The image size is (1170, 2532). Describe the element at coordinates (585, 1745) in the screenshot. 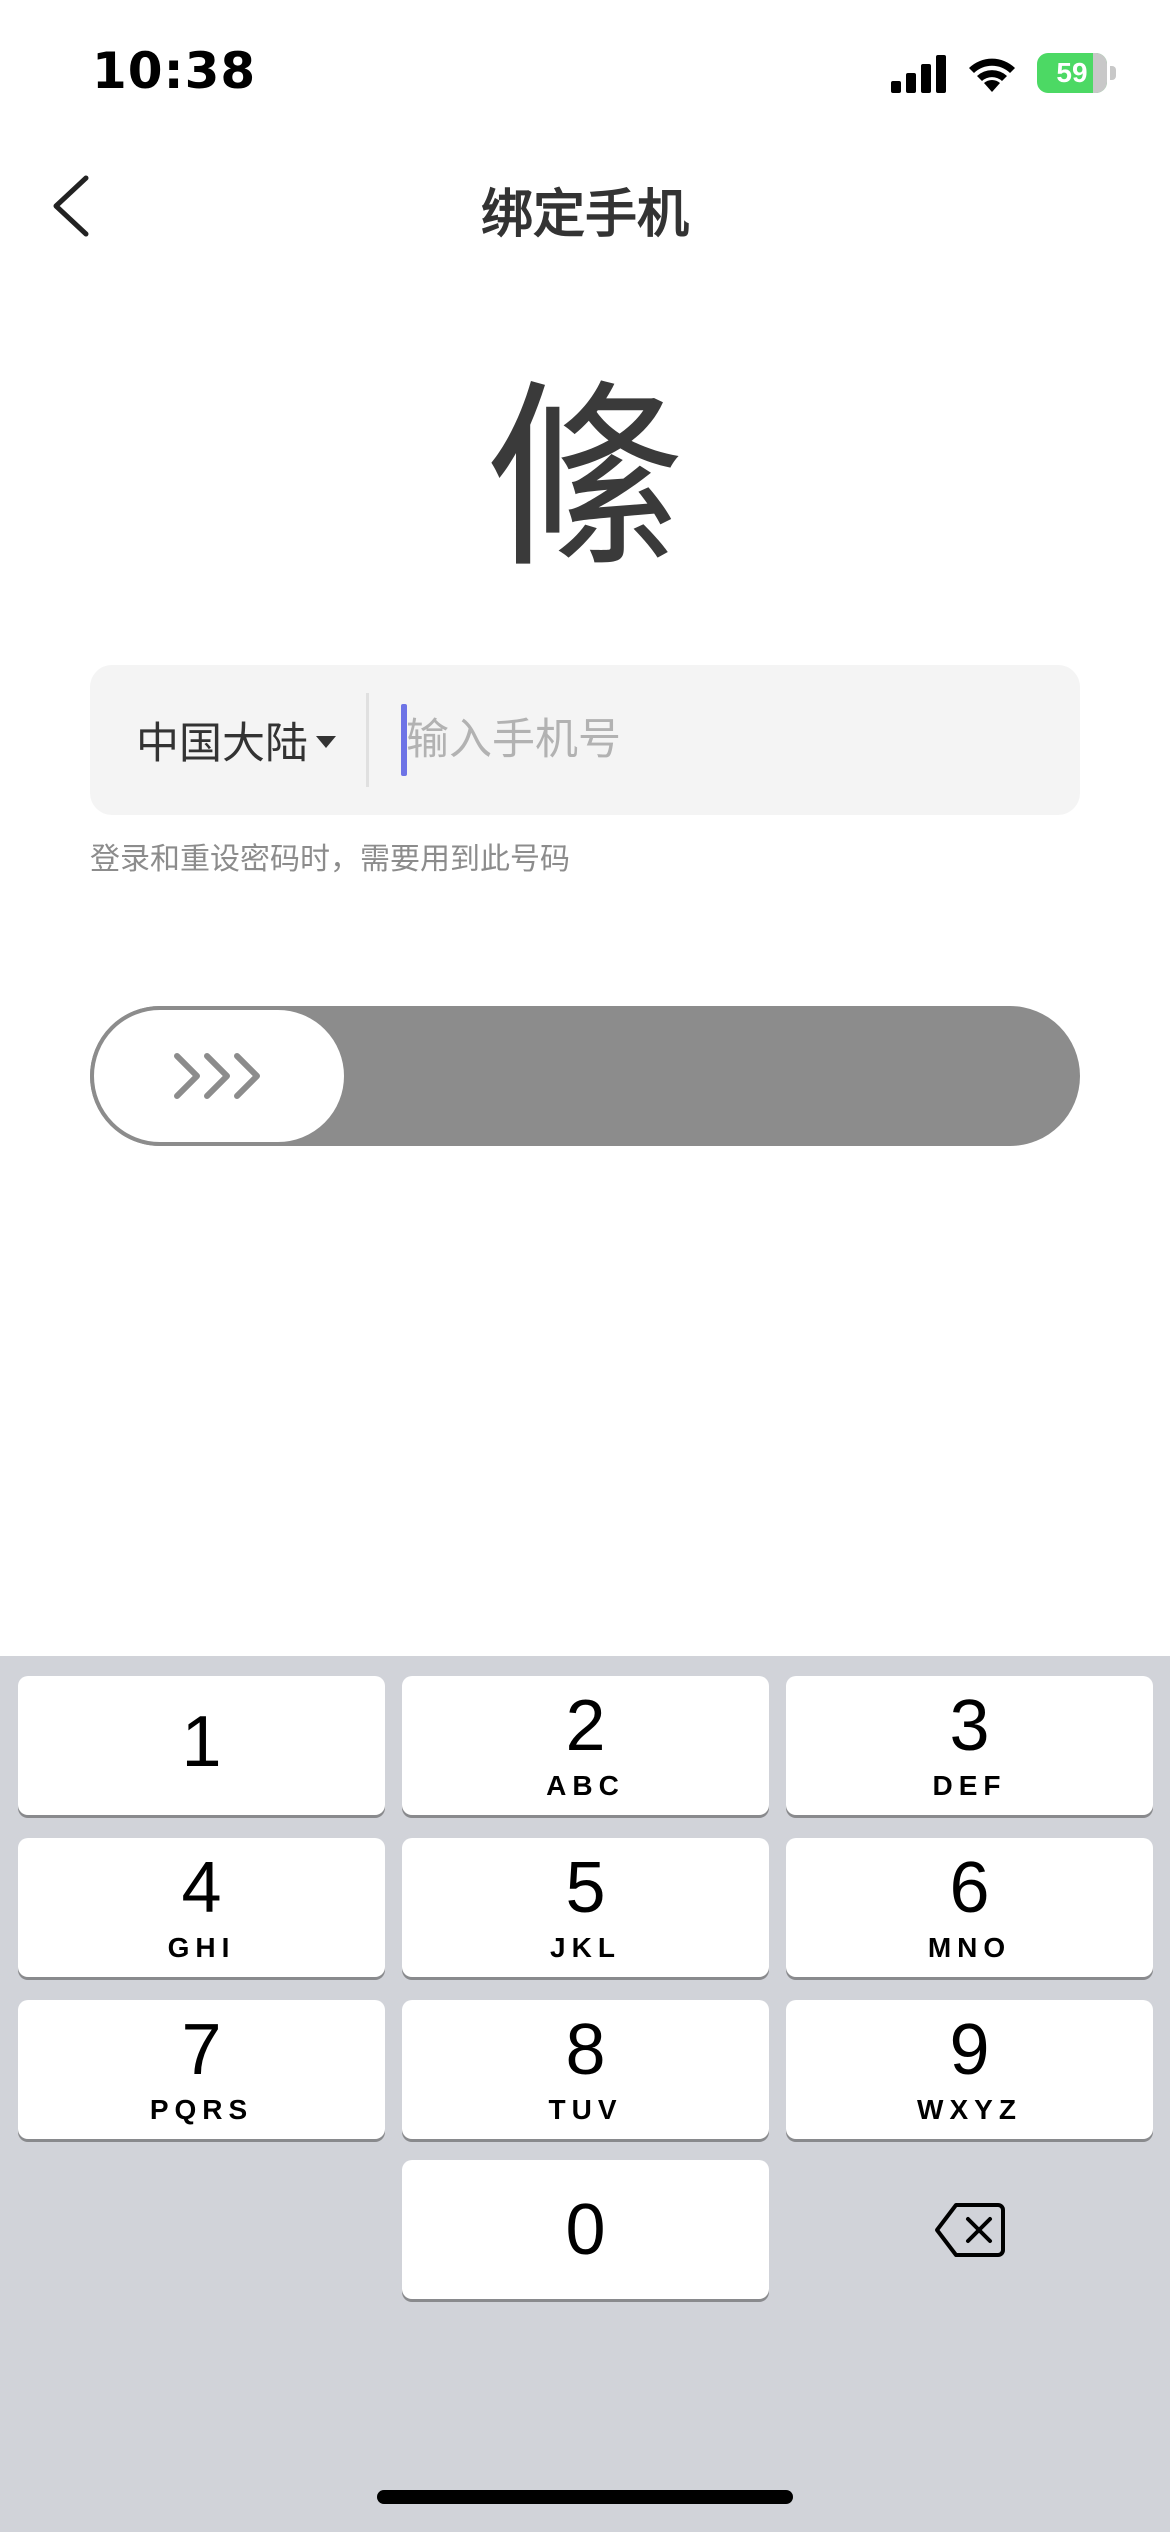

I see `key-2: 2 ABC` at that location.